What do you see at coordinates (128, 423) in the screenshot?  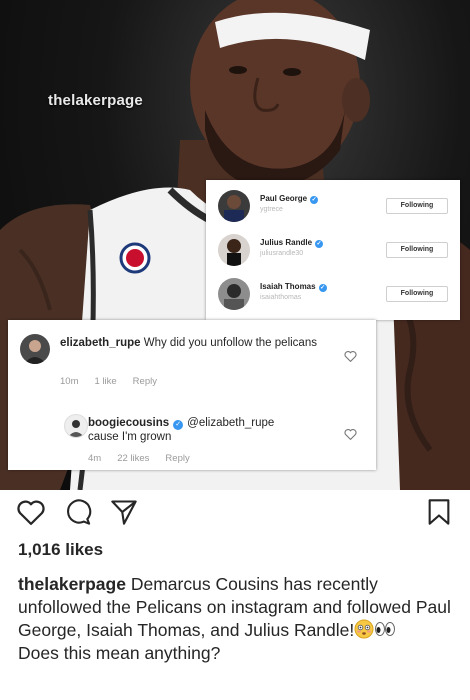 I see `comment-username: boogiecousins` at bounding box center [128, 423].